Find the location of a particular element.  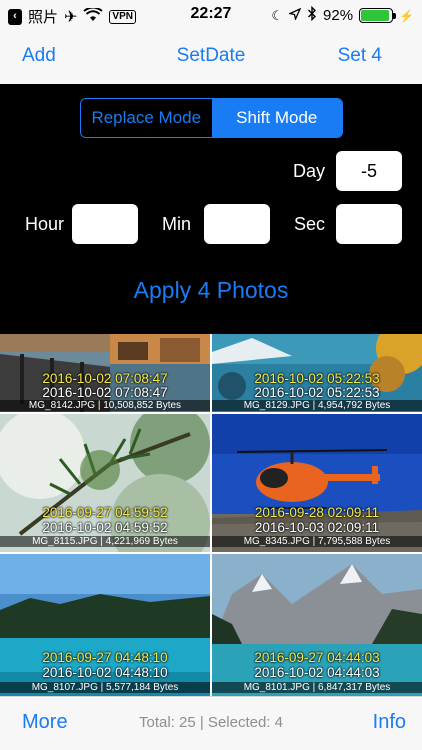

original-date-label: 2016-10-02 04:44:03 is located at coordinates (317, 672).